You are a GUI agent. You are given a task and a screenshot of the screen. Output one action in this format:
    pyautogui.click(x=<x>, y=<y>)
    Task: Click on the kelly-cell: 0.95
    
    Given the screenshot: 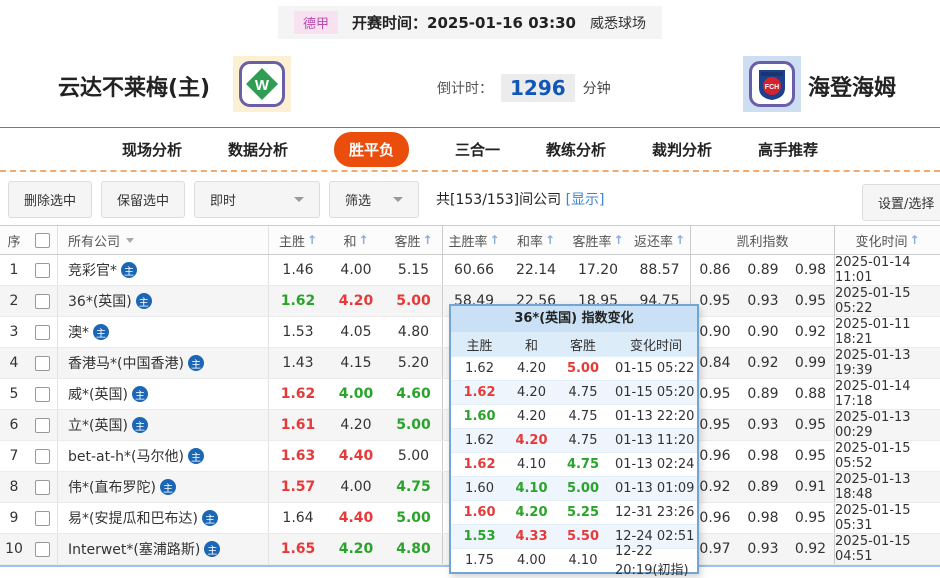 What is the action you would take?
    pyautogui.click(x=811, y=456)
    